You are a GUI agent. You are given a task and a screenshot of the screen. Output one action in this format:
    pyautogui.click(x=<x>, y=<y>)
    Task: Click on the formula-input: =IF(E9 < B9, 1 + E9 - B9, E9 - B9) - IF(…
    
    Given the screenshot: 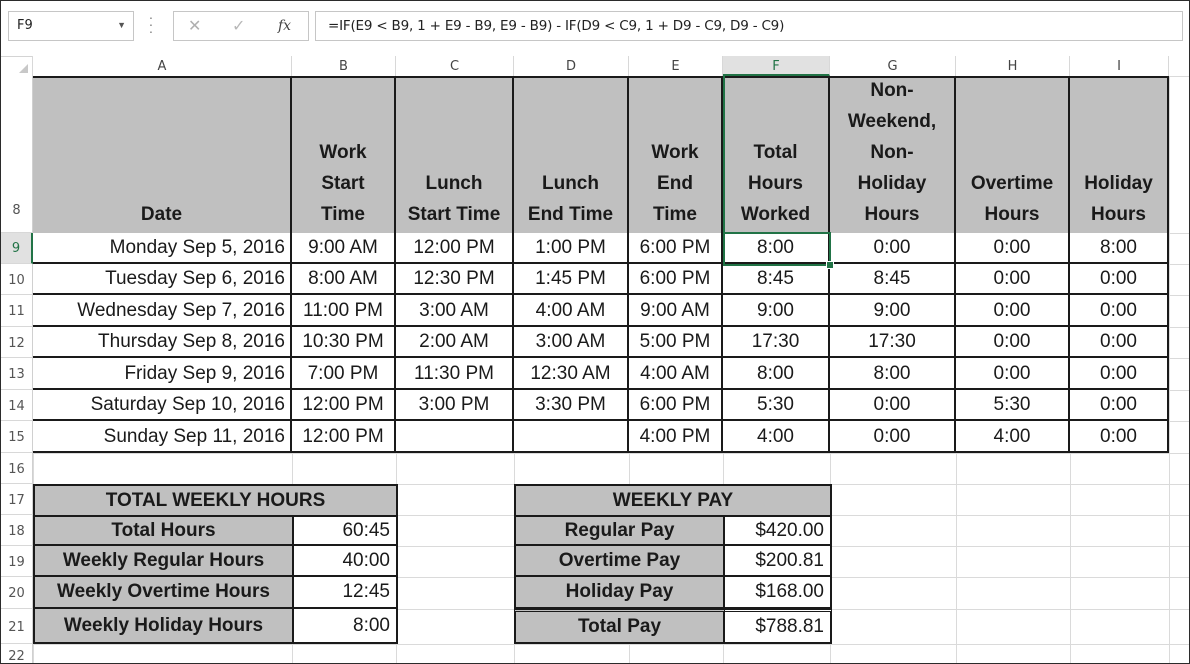 What is the action you would take?
    pyautogui.click(x=749, y=26)
    